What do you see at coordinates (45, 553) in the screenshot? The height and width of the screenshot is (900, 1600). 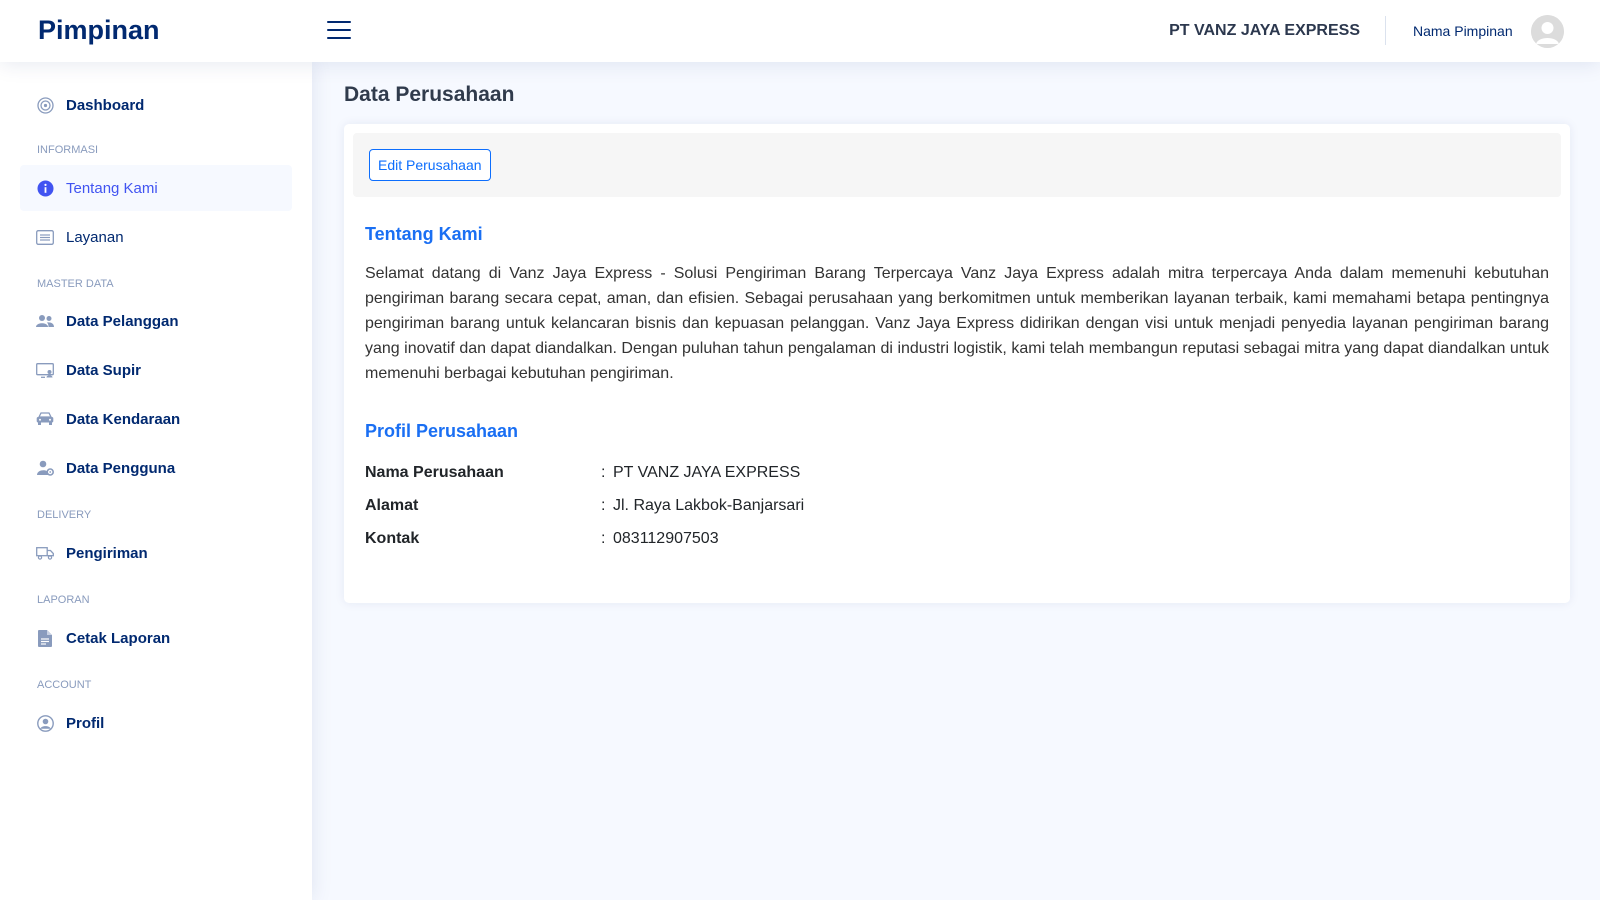 I see `truck-icon` at bounding box center [45, 553].